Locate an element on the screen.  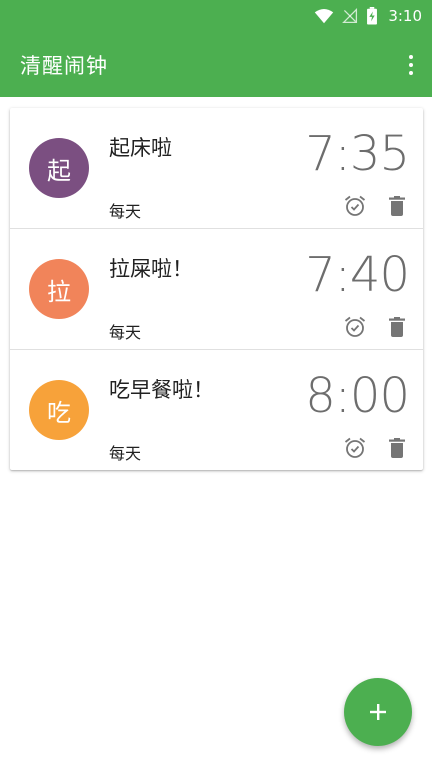
alarm-label: 拉屎啦！ is located at coordinates (151, 269).